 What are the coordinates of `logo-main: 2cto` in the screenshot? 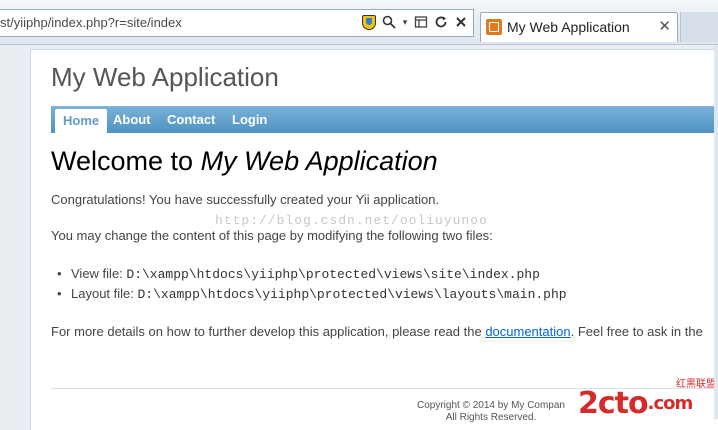 It's located at (613, 403).